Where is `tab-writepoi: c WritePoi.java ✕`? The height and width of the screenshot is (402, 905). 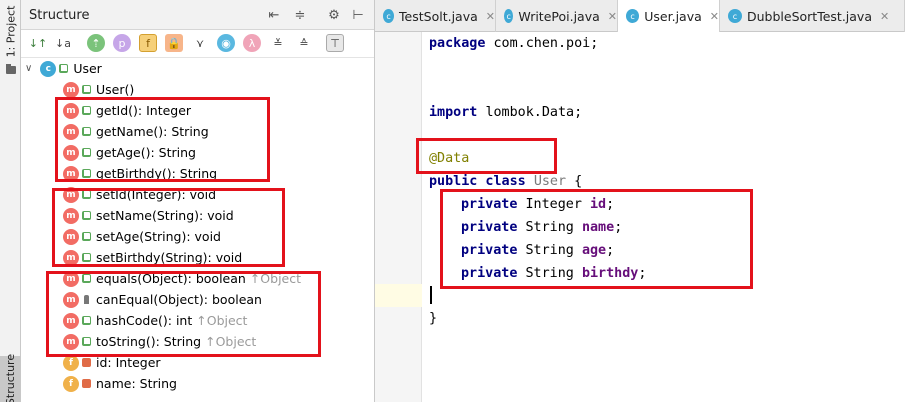
tab-writepoi: c WritePoi.java ✕ is located at coordinates (557, 16).